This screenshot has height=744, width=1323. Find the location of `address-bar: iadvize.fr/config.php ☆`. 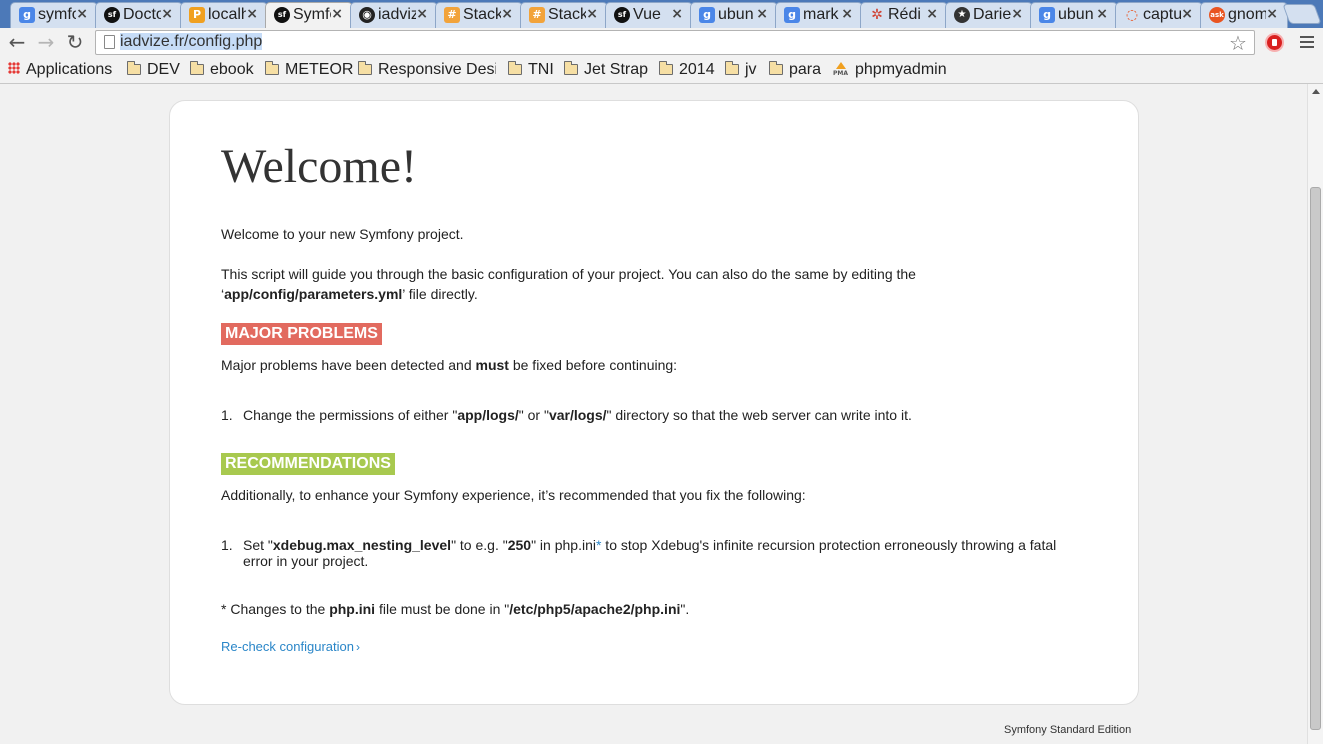

address-bar: iadvize.fr/config.php ☆ is located at coordinates (675, 42).